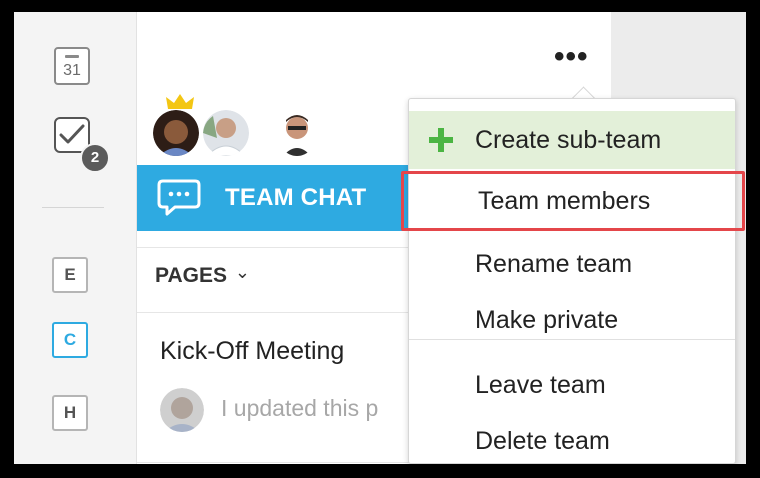  Describe the element at coordinates (70, 275) in the screenshot. I see `team-letter-e: E` at that location.